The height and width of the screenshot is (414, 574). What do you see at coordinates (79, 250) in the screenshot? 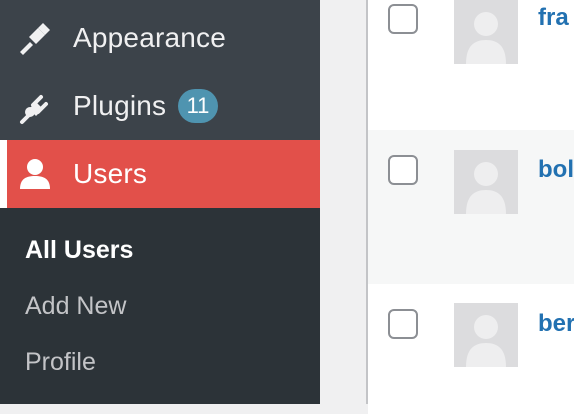
I see `submenu-item-all-users: All Users` at bounding box center [79, 250].